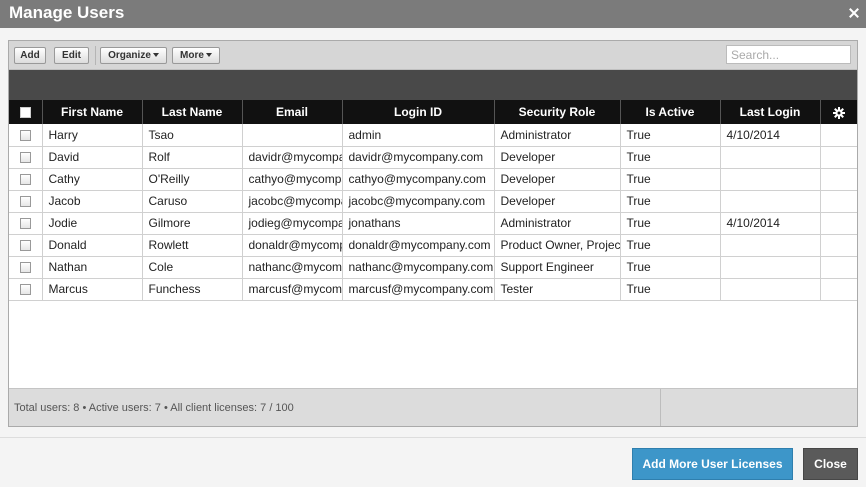 This screenshot has height=487, width=866. I want to click on cell-first-name: Cathy, so click(91, 179).